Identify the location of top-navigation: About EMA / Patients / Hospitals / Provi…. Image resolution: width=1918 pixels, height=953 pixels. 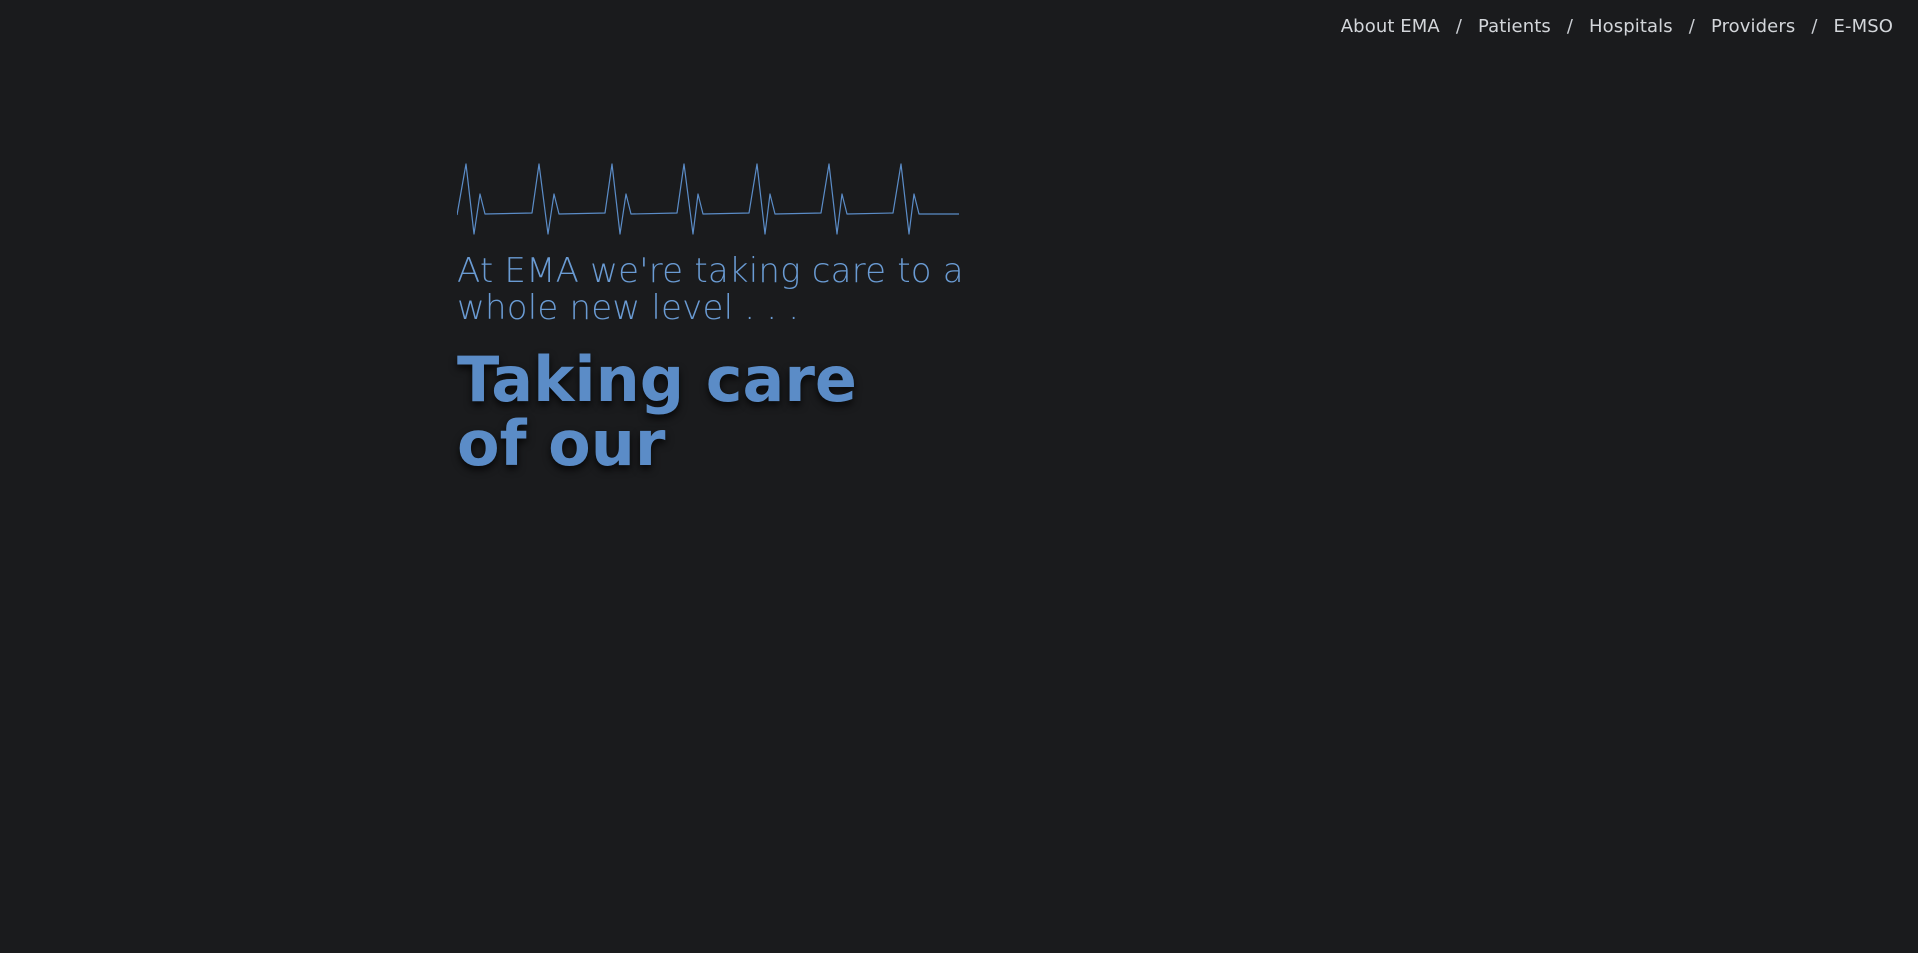
(1617, 26).